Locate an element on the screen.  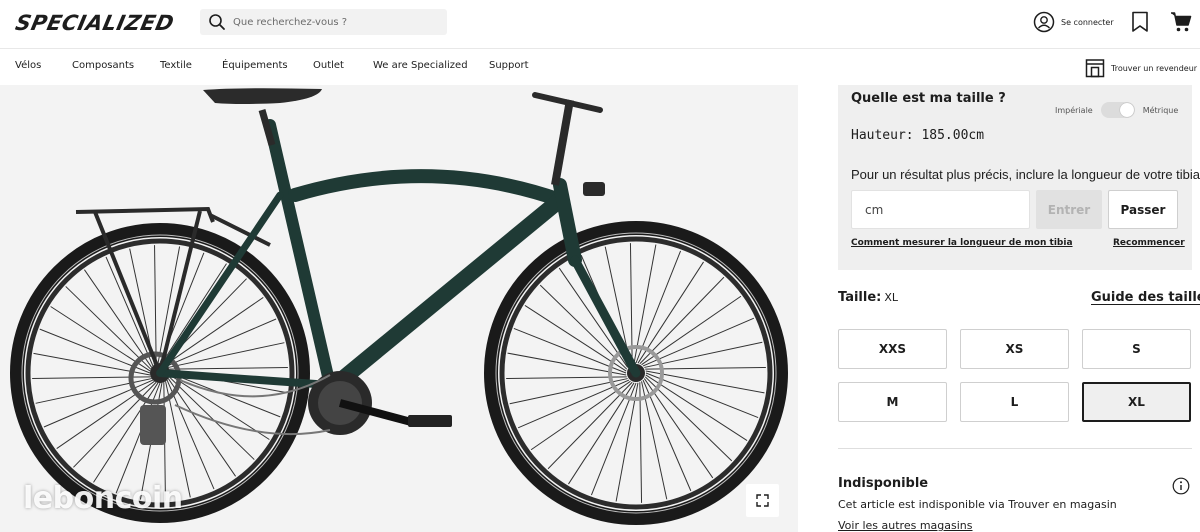
store-icon is located at coordinates (1095, 68).